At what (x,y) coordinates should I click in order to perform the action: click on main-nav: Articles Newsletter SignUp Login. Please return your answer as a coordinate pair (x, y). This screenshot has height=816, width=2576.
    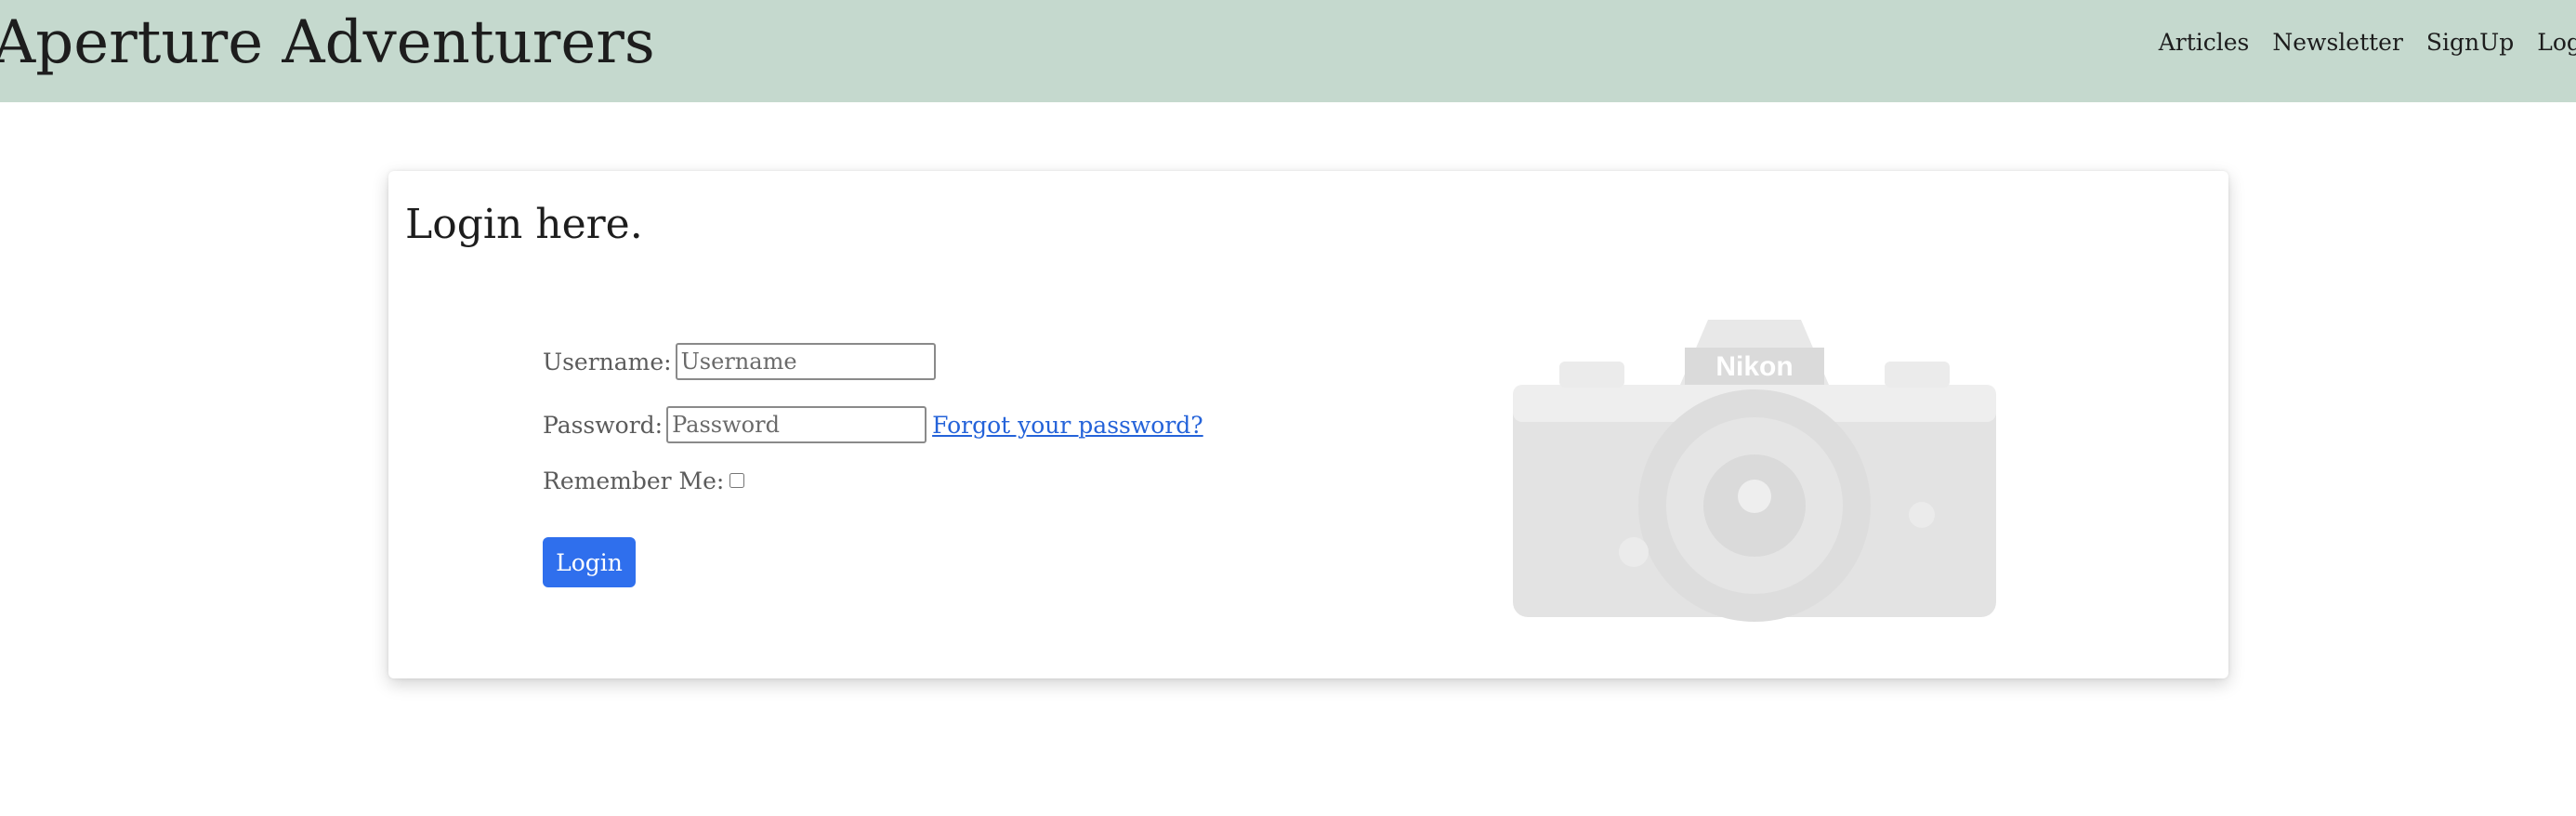
    Looking at the image, I should click on (2367, 42).